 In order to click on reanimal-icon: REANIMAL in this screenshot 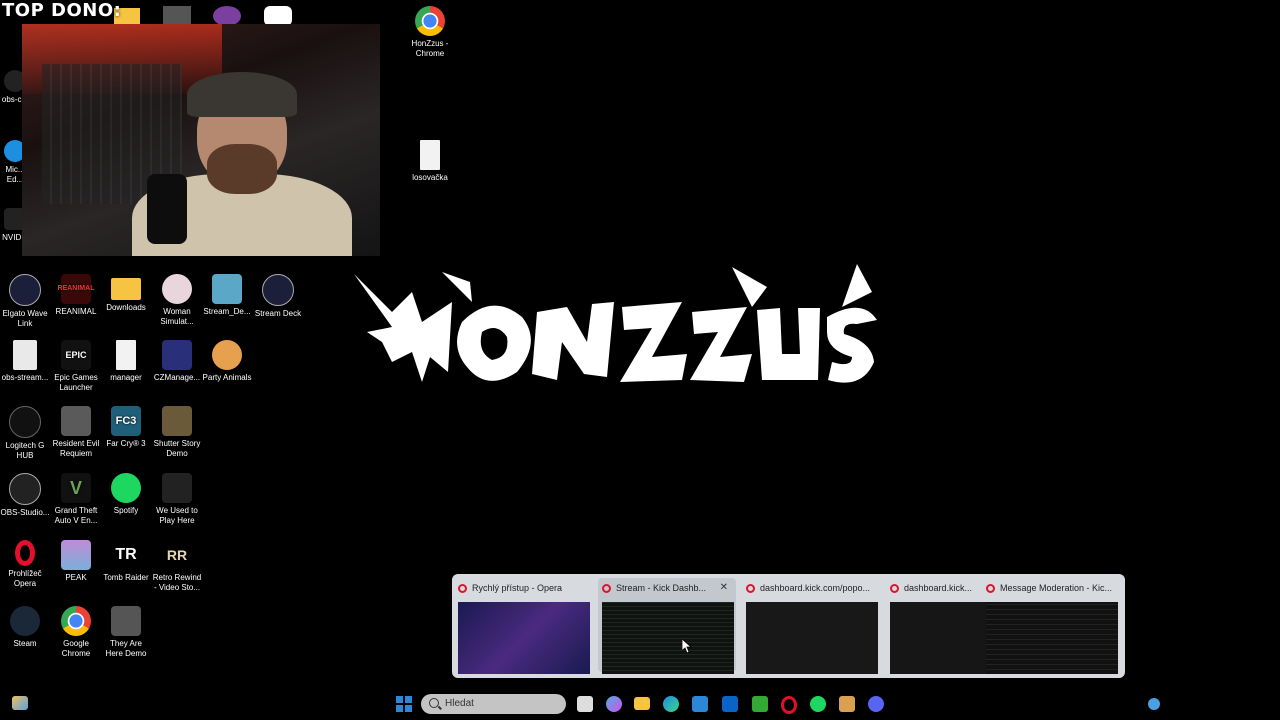, I will do `click(76, 289)`.